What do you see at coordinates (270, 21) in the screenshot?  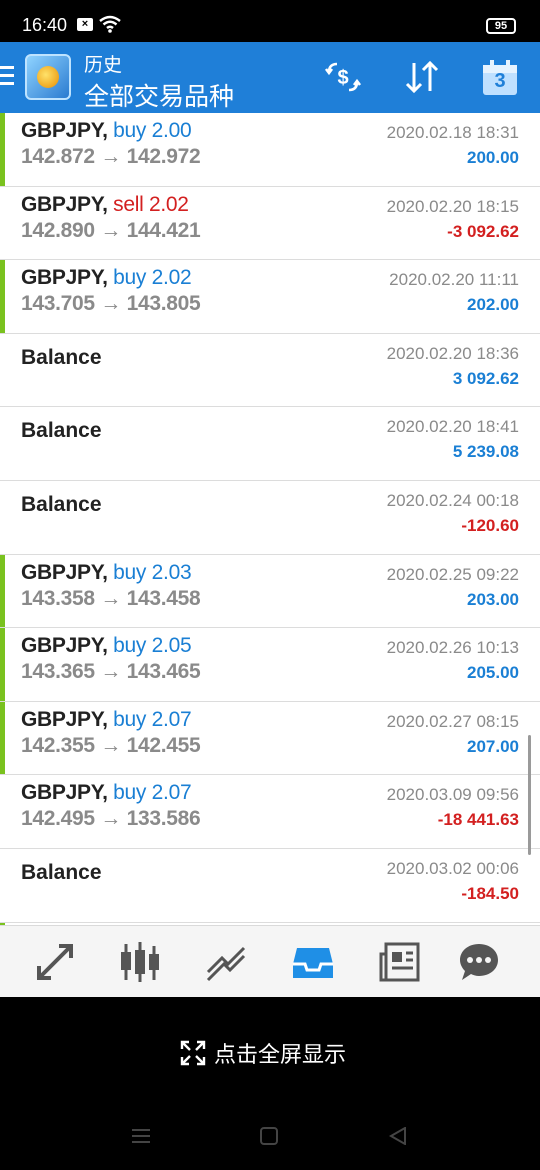 I see `status-bar: 16:40 × 95` at bounding box center [270, 21].